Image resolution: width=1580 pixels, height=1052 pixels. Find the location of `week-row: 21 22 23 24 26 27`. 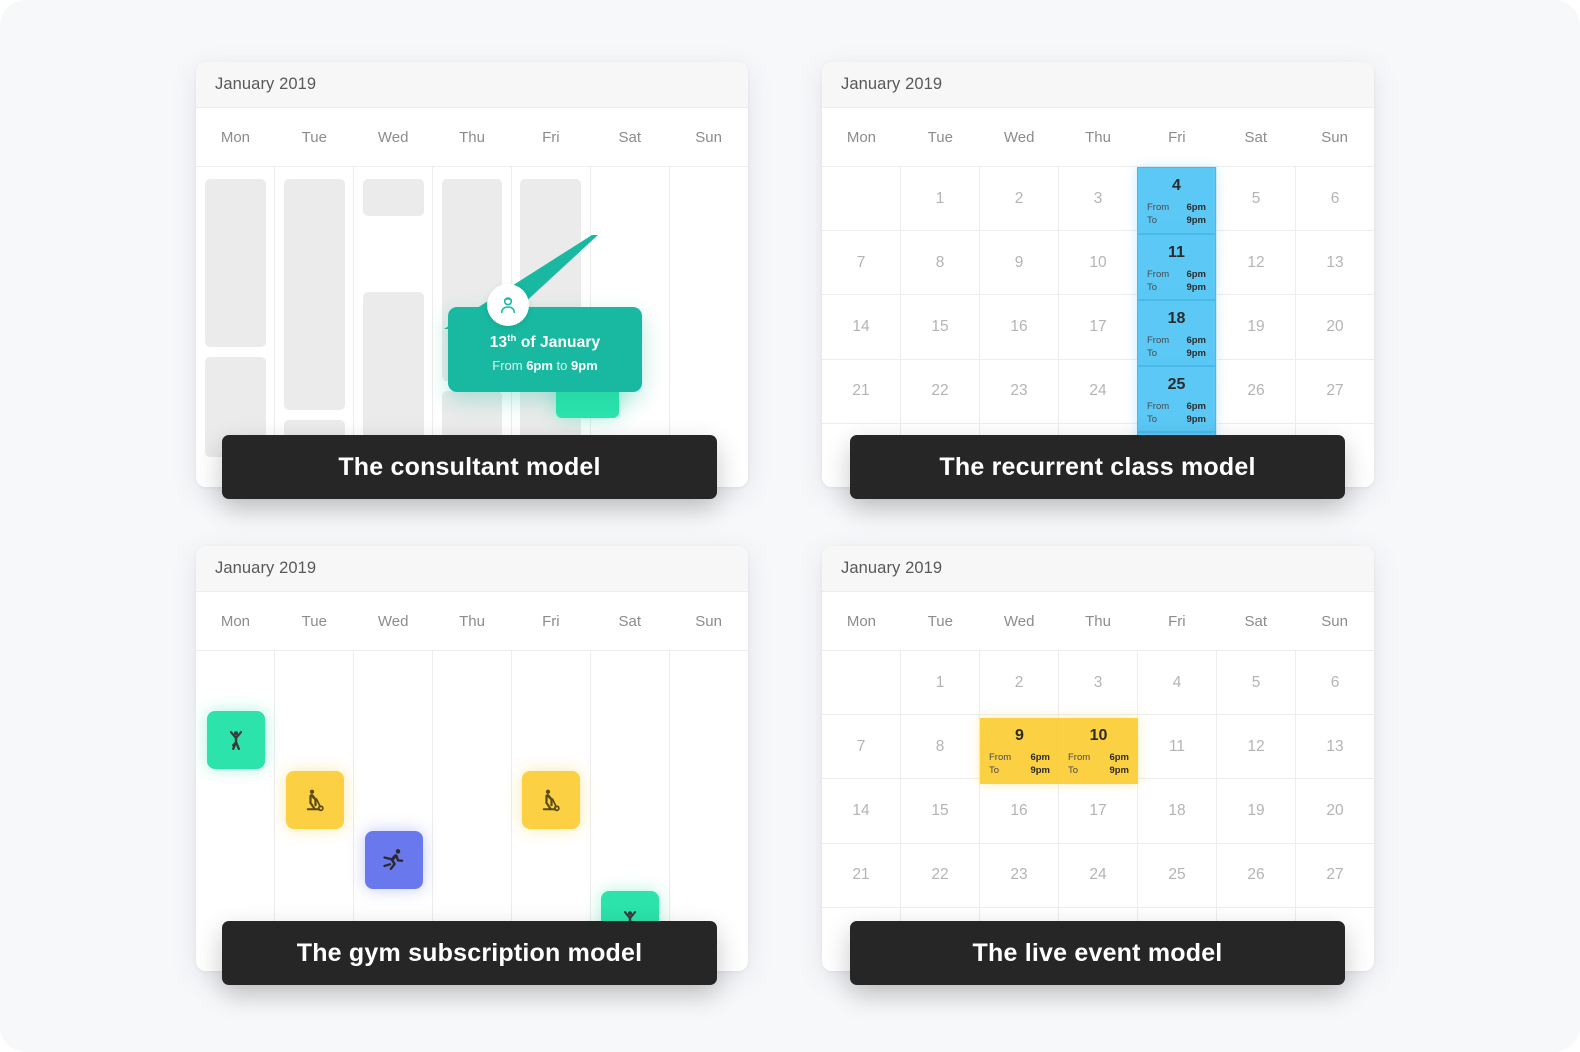

week-row: 21 22 23 24 26 27 is located at coordinates (1098, 391).